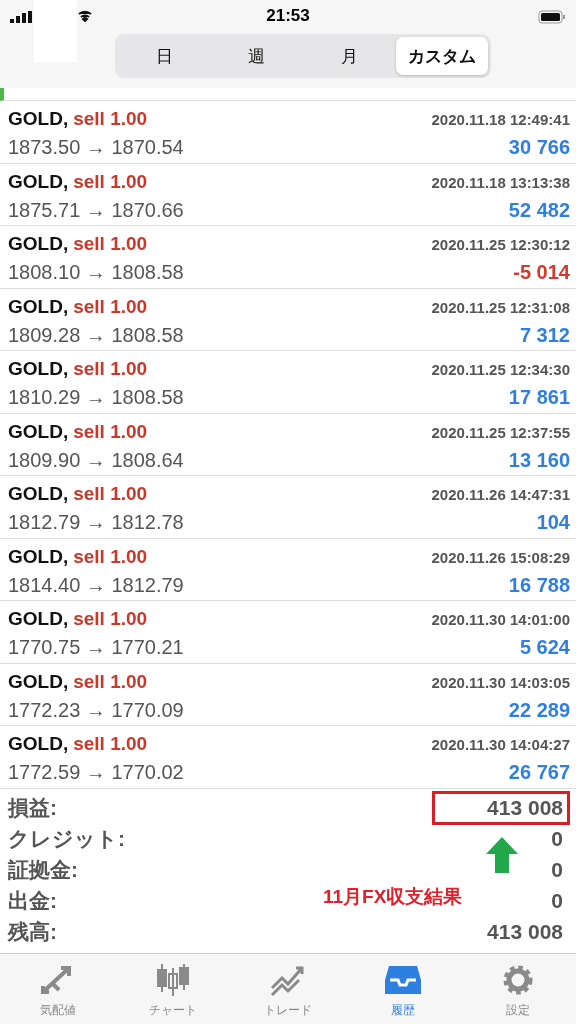 This screenshot has width=576, height=1024. I want to click on deal-time: 2020.11.30 14:01:00, so click(500, 620).